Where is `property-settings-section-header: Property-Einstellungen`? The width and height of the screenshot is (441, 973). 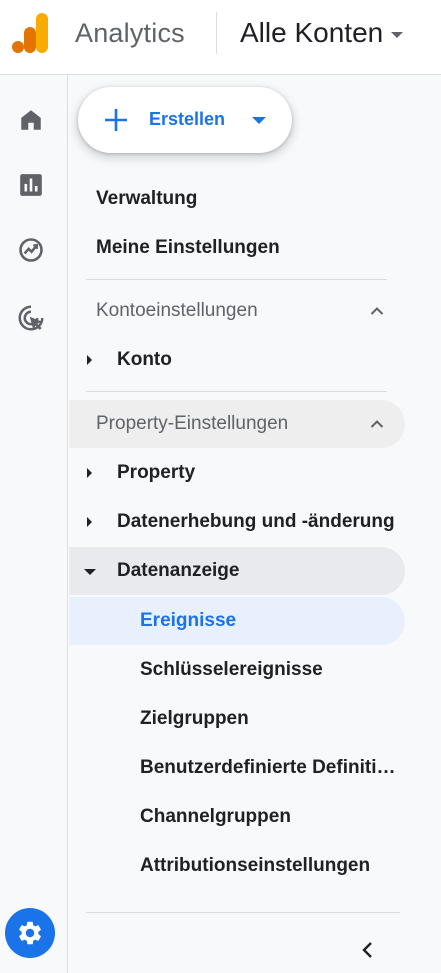 property-settings-section-header: Property-Einstellungen is located at coordinates (237, 424).